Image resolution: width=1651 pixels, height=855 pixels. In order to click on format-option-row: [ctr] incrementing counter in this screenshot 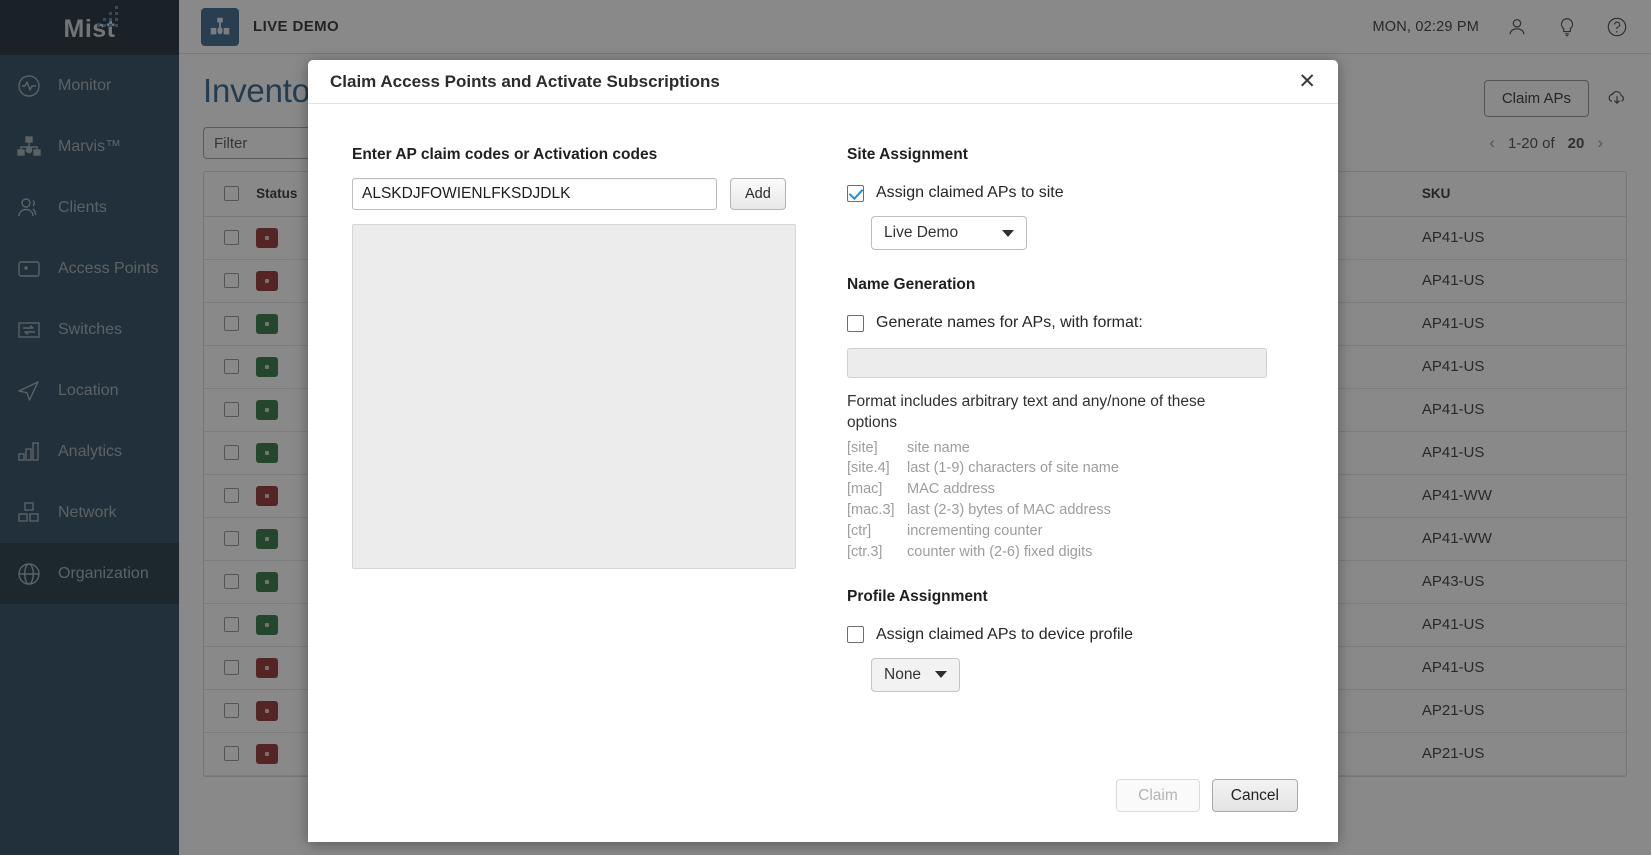, I will do `click(1070, 530)`.